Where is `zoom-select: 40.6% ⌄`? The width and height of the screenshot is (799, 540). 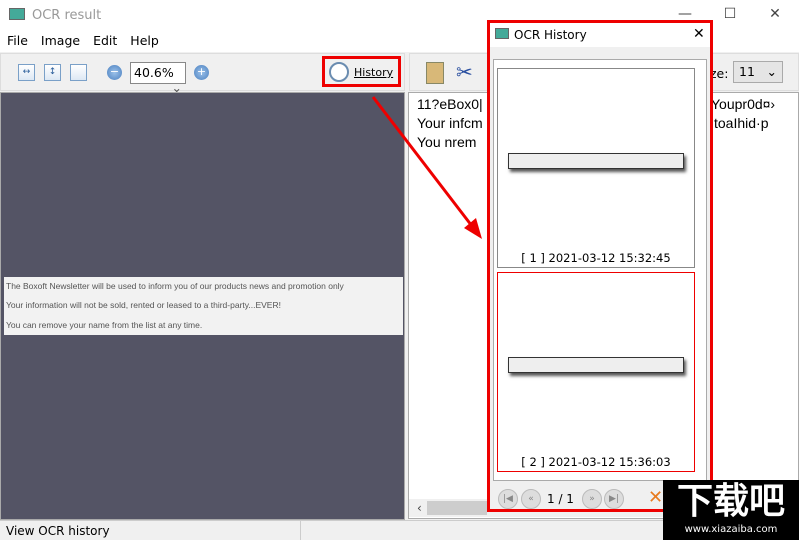 zoom-select: 40.6% ⌄ is located at coordinates (158, 78).